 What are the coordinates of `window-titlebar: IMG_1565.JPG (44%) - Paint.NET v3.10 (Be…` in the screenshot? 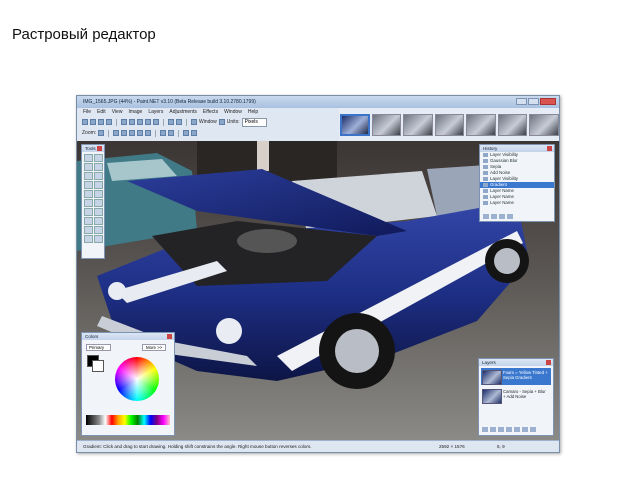 It's located at (318, 102).